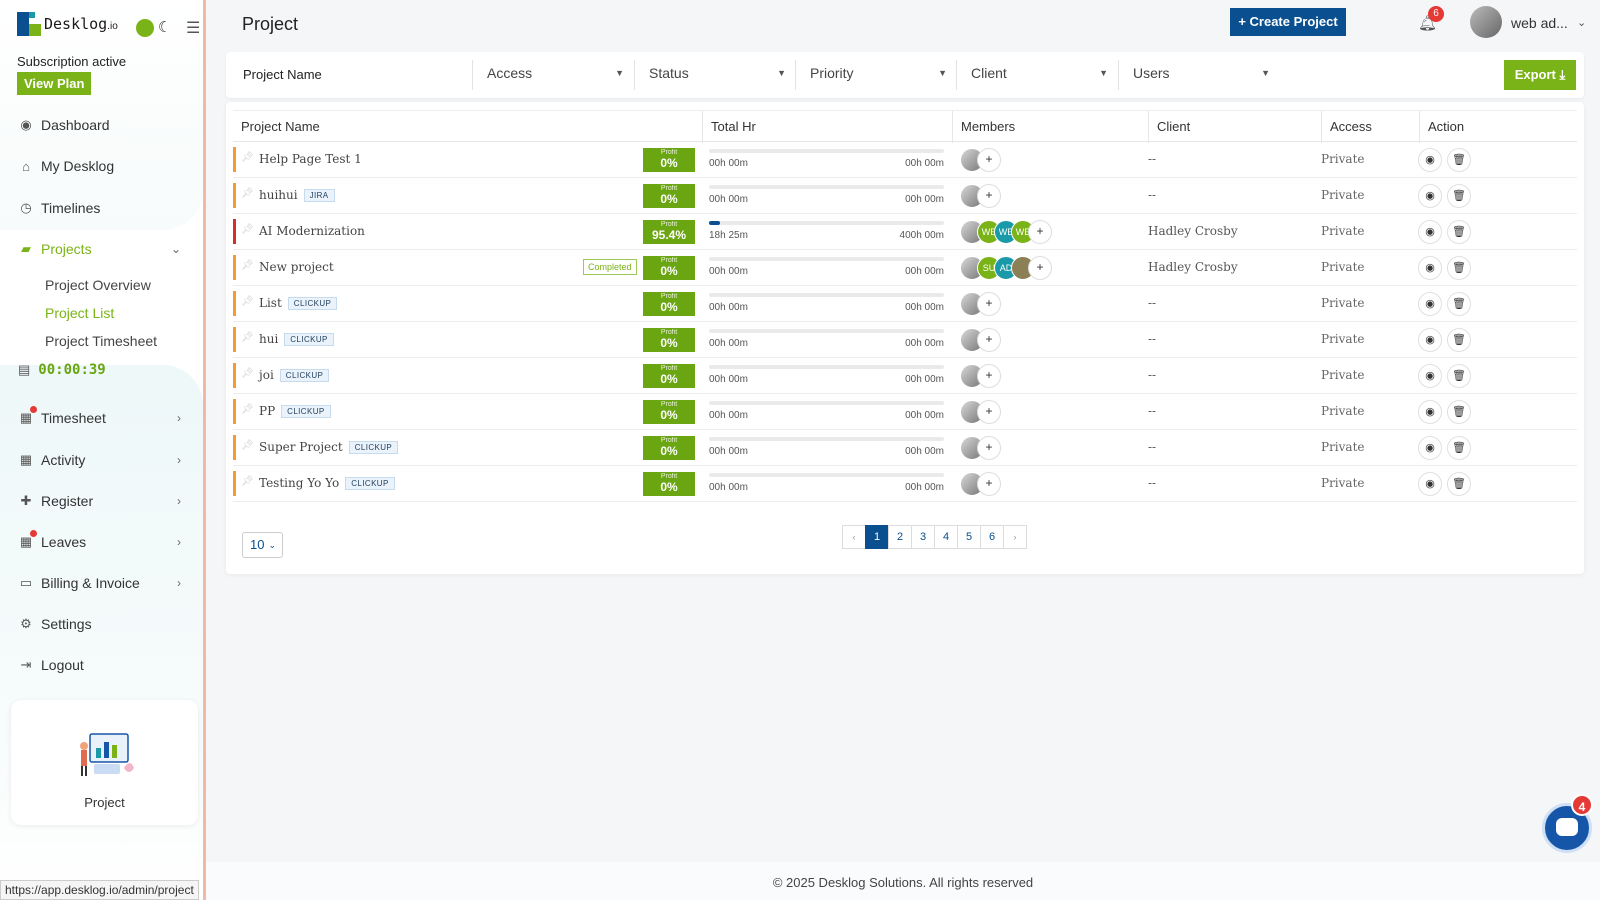 This screenshot has height=900, width=1600. Describe the element at coordinates (297, 195) in the screenshot. I see `project-name: huihui JIRA` at that location.